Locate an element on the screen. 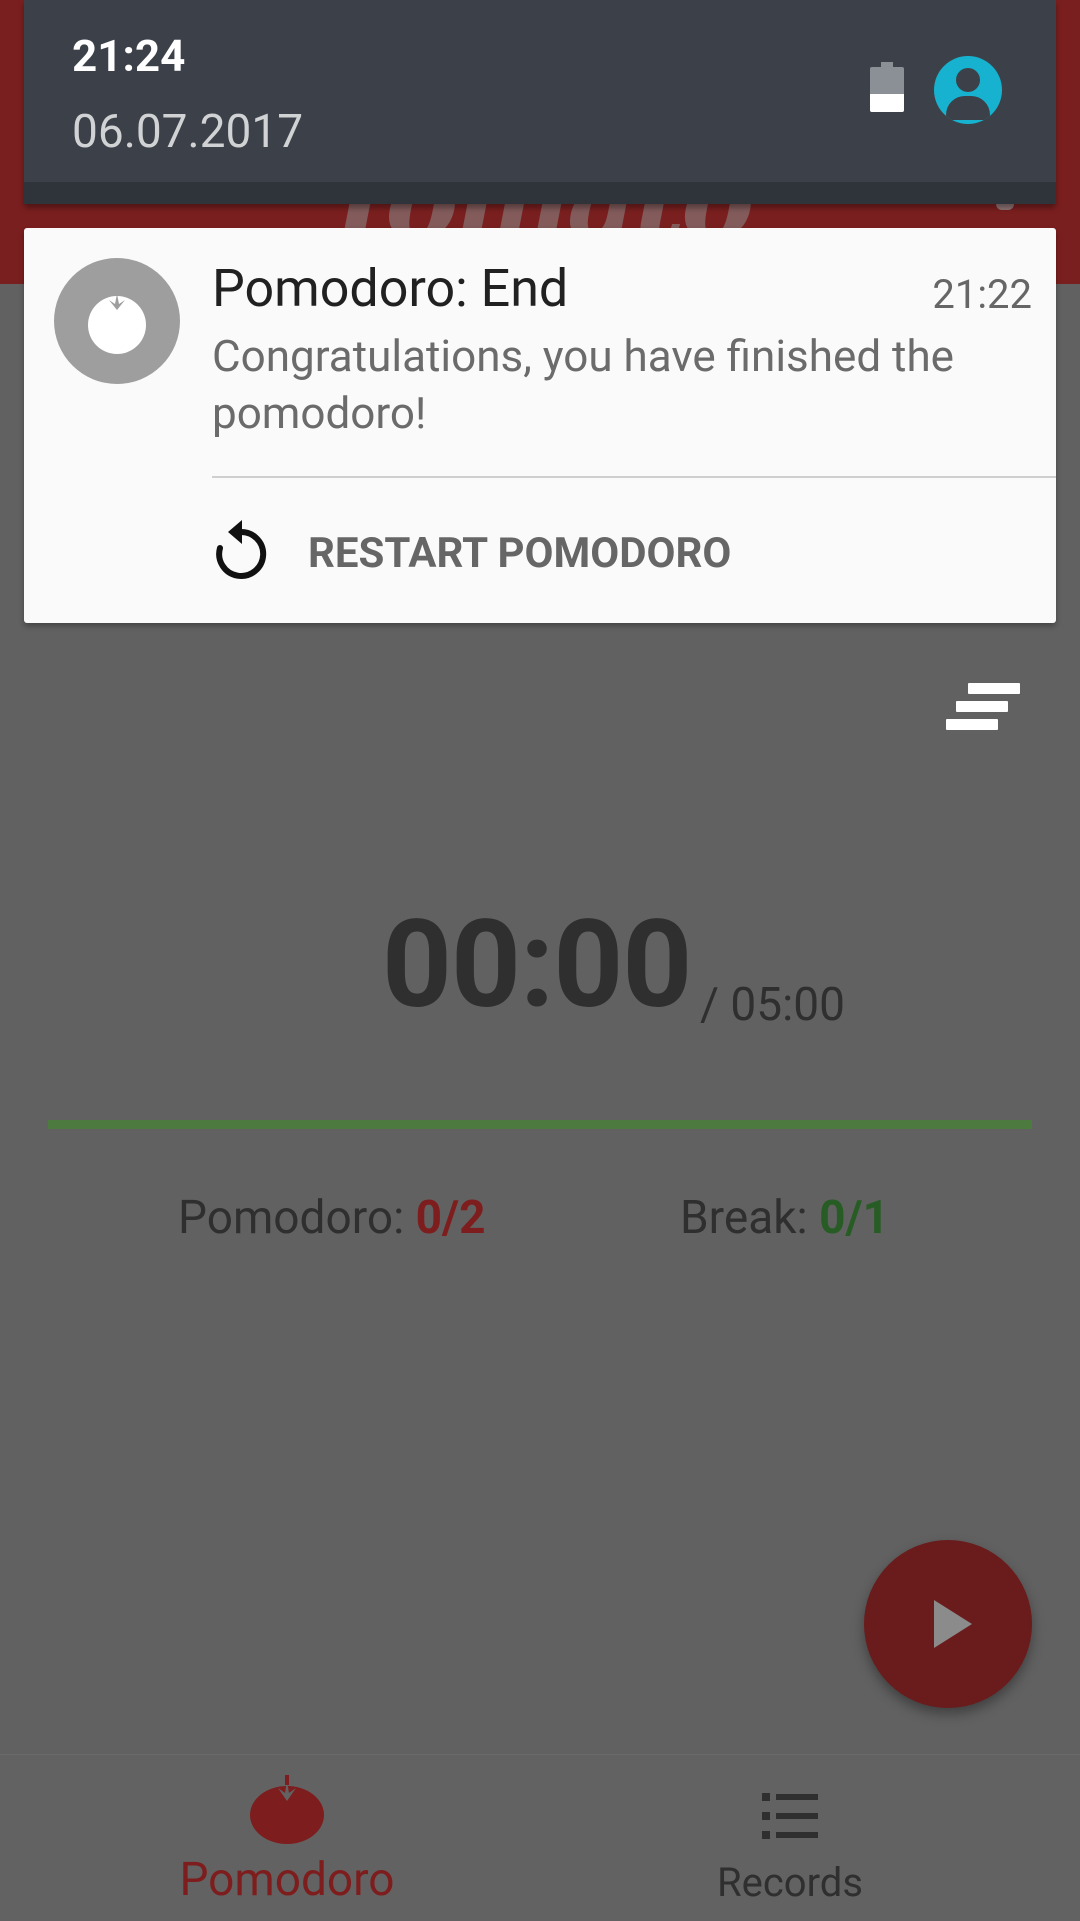 This screenshot has width=1080, height=1921. pomodoro-counter: Pomodoro: 0/2 is located at coordinates (332, 1218).